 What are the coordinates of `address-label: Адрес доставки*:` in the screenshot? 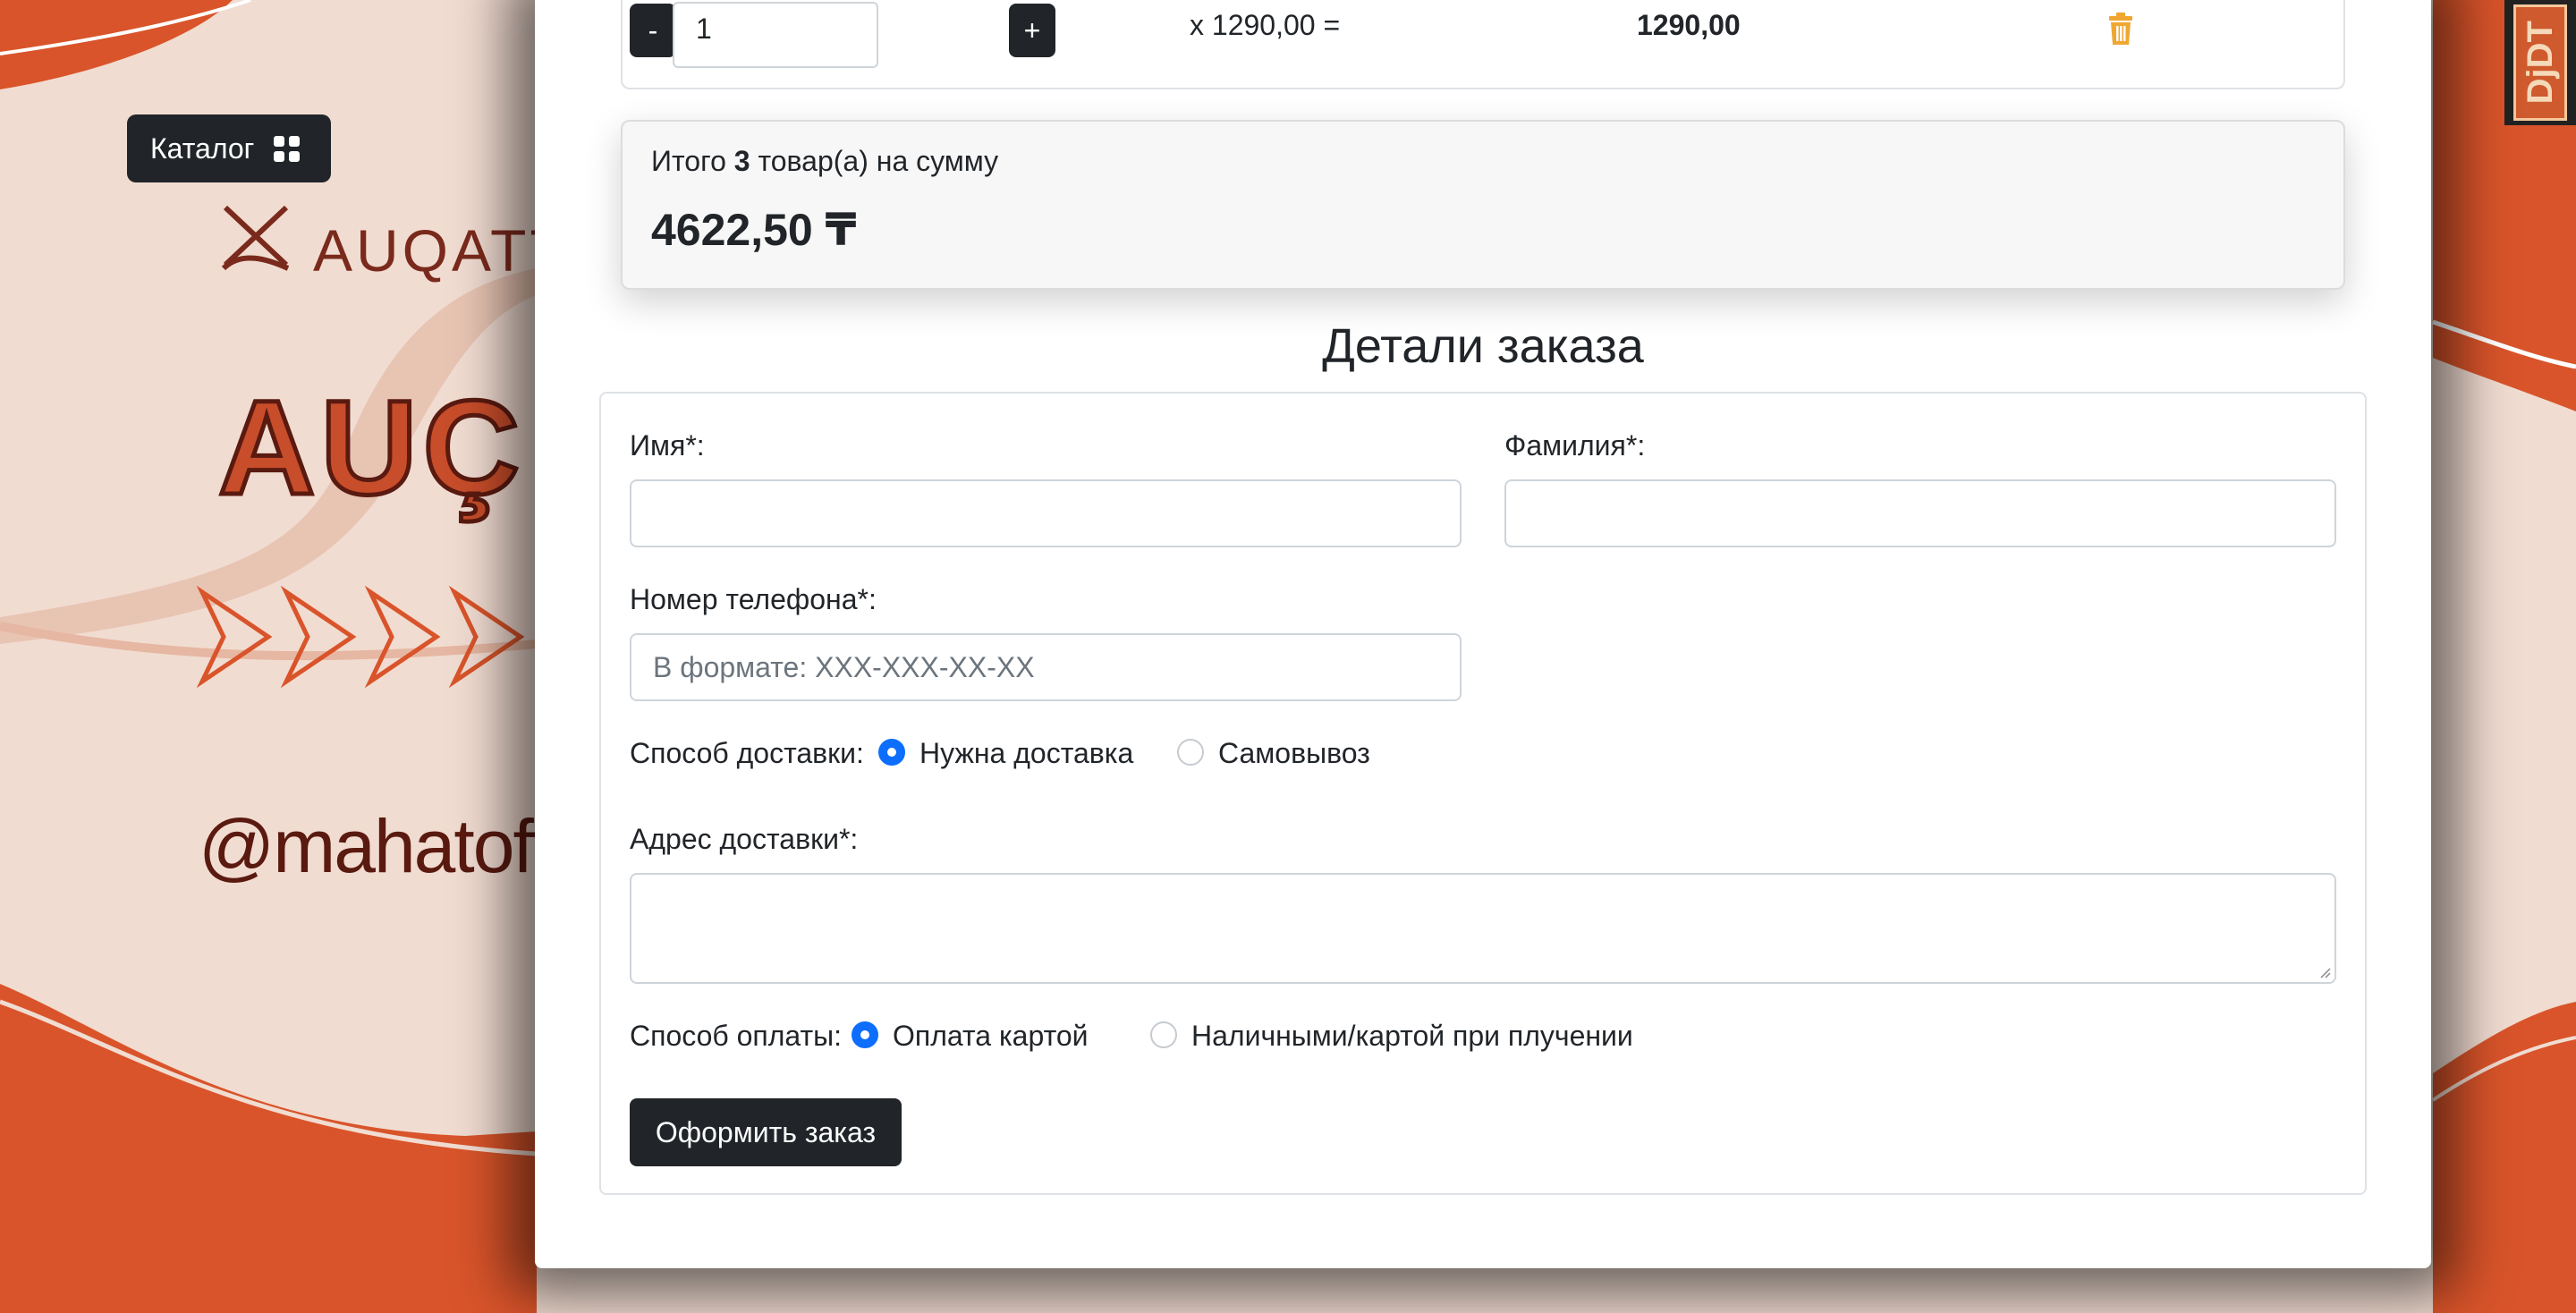 It's located at (744, 839).